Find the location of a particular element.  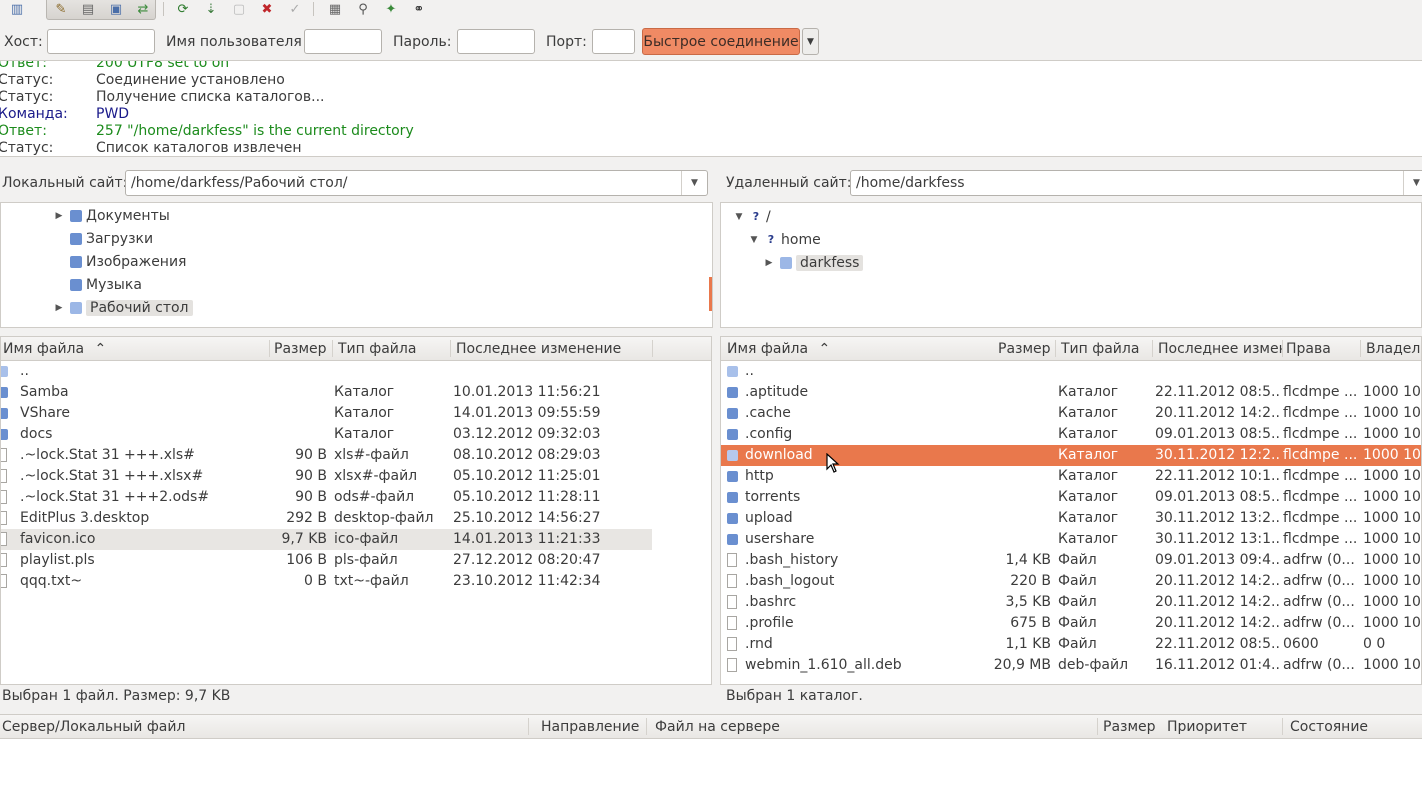

quickconnect-button: Быстрое соединение is located at coordinates (721, 41).